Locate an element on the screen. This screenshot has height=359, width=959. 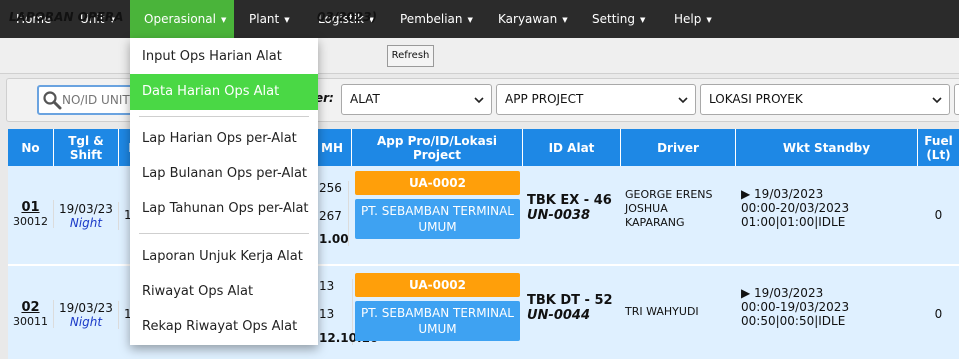
alat-unit: UN-0044 is located at coordinates (559, 315).